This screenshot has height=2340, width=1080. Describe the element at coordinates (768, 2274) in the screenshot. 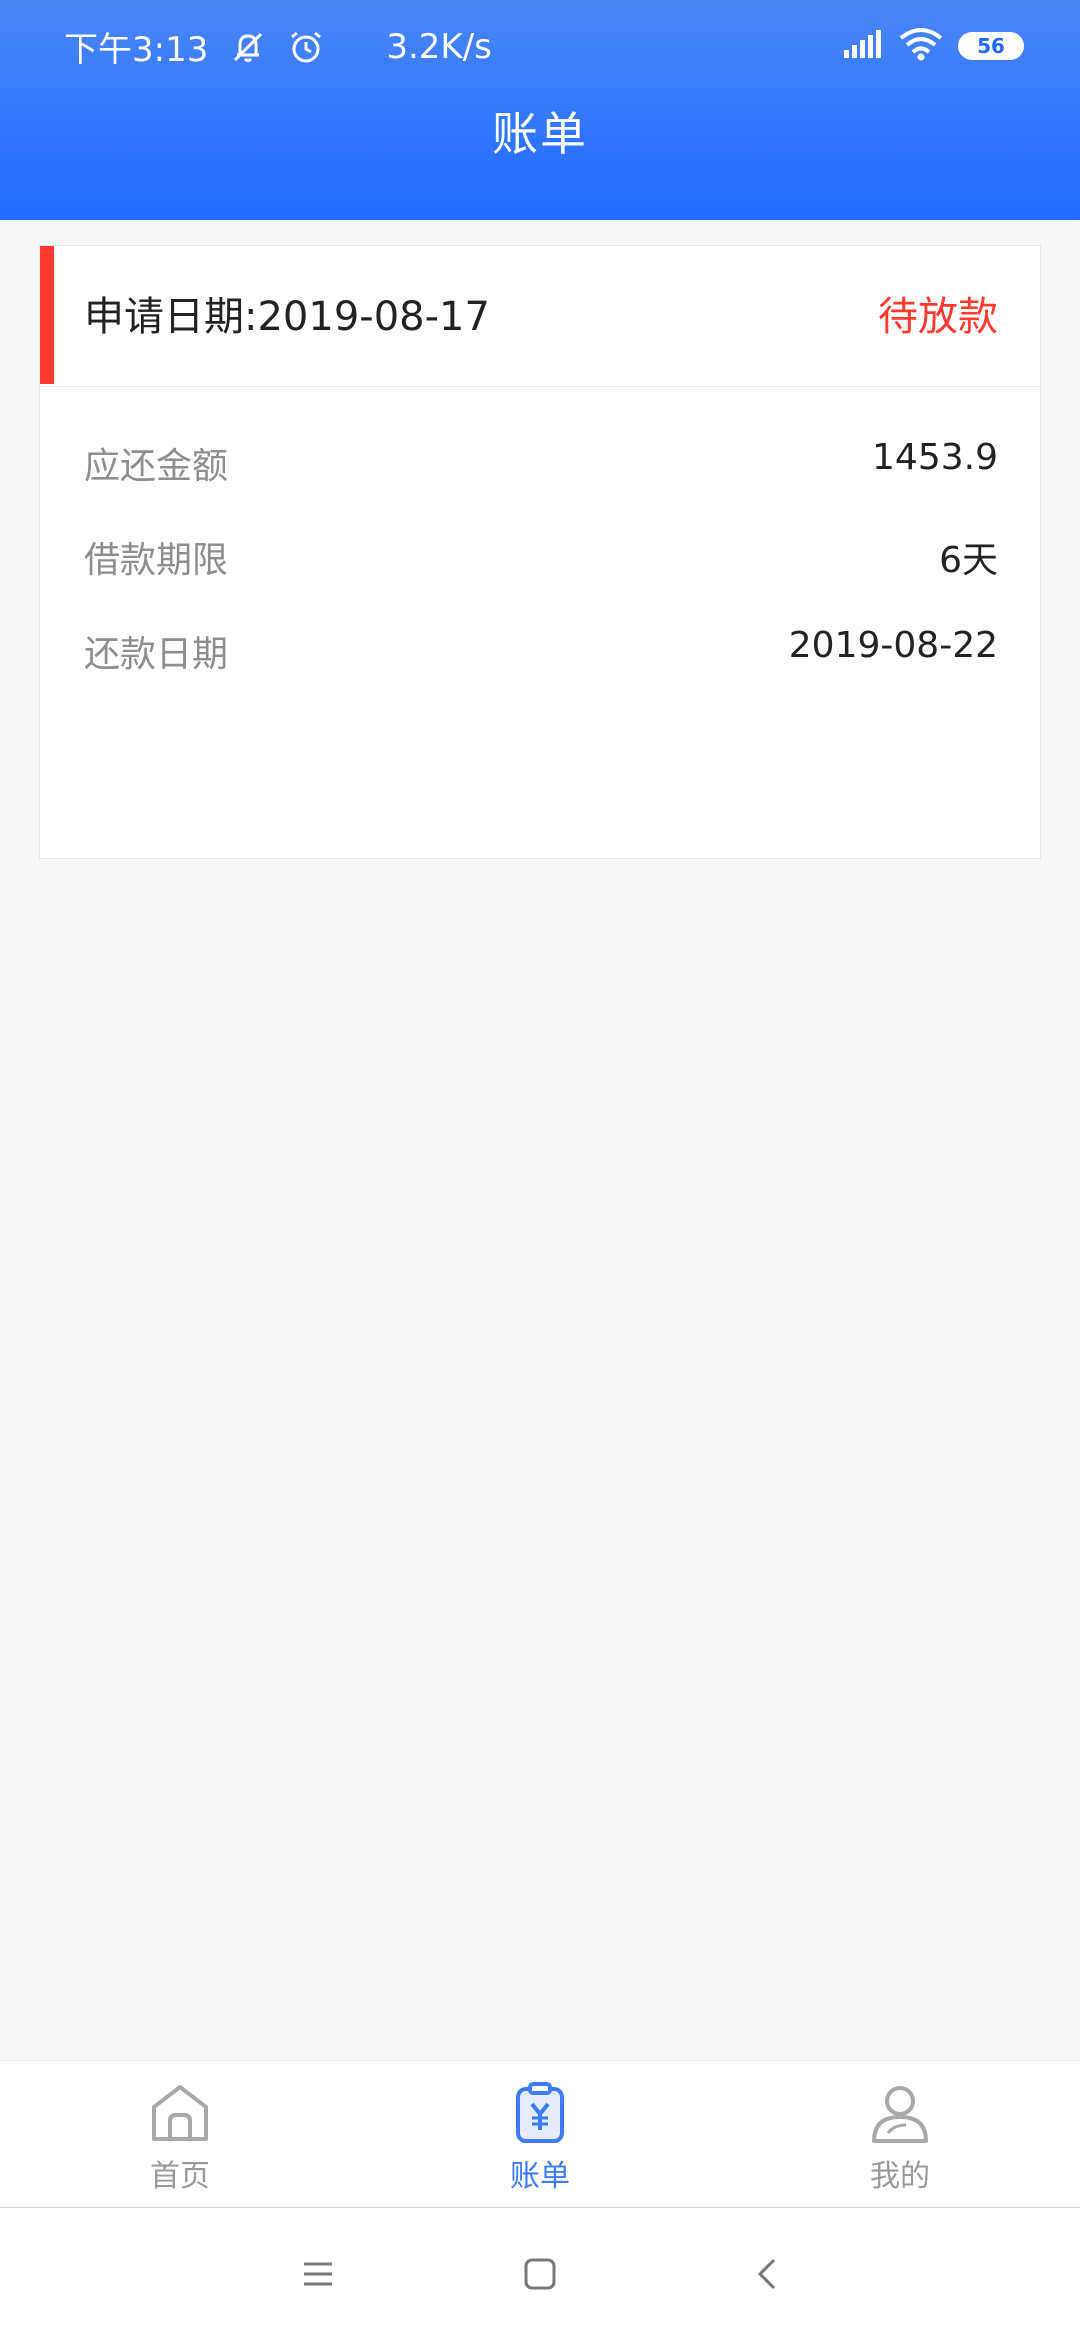

I see `back-icon` at that location.